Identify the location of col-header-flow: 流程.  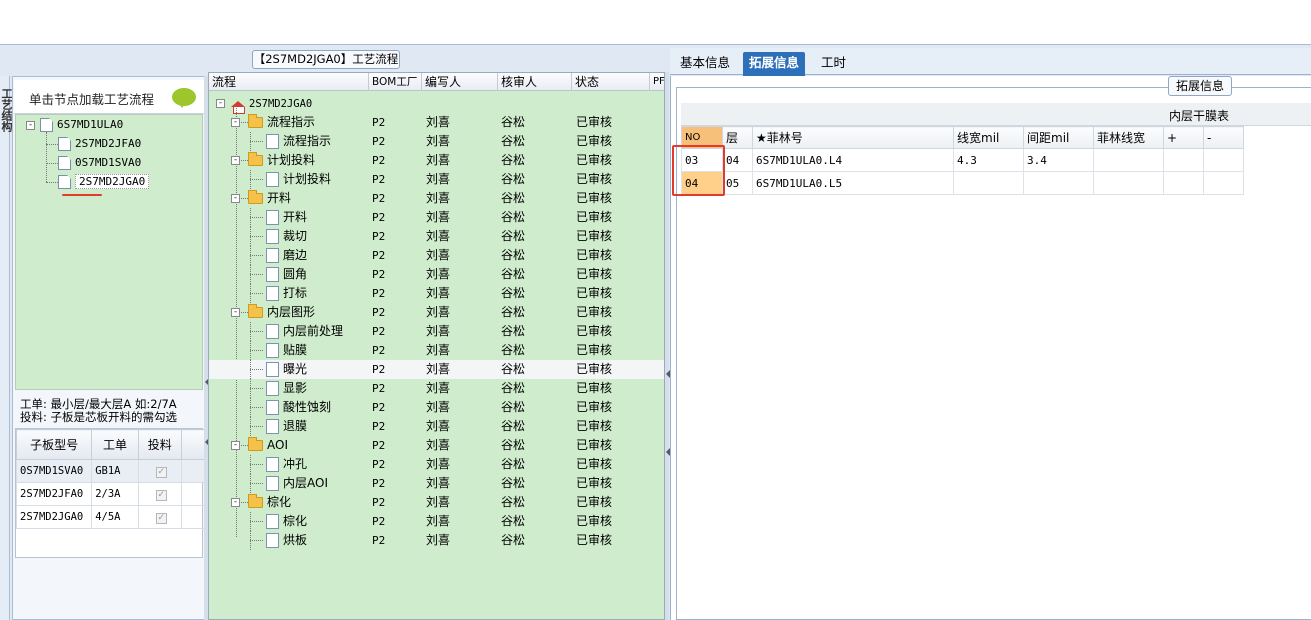
(289, 82).